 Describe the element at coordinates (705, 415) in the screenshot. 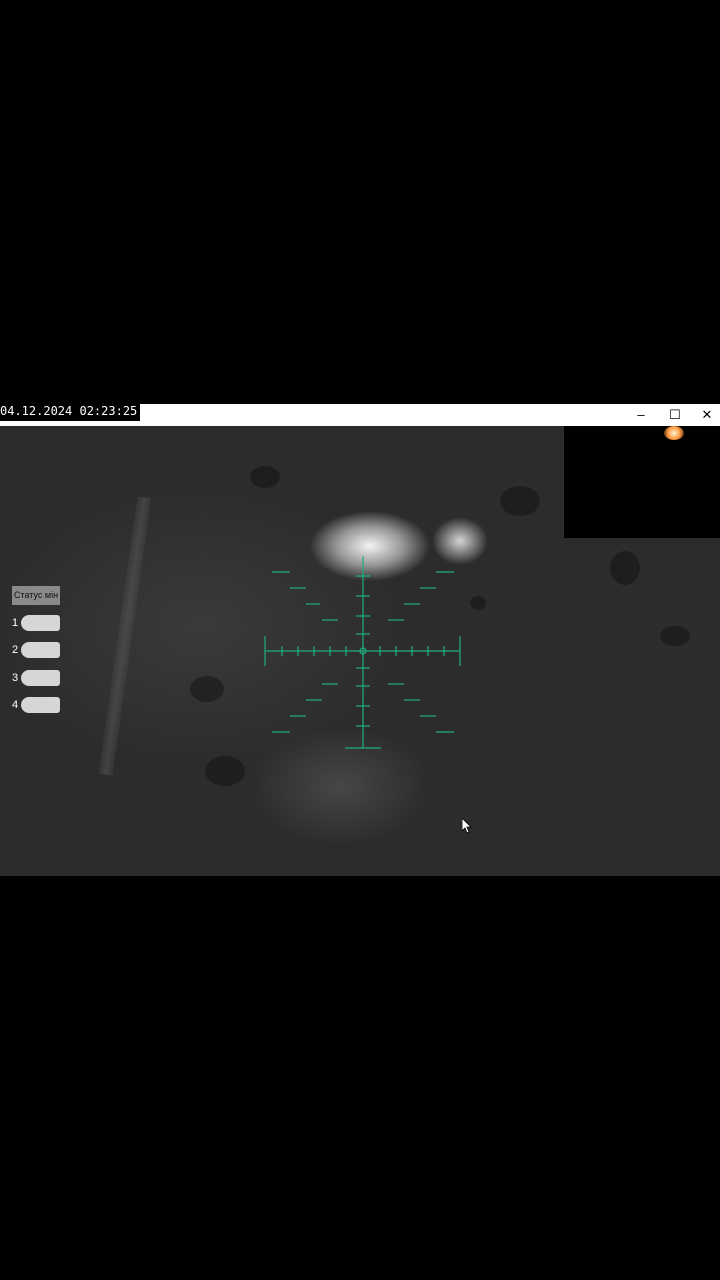

I see `close-button: ✕` at that location.